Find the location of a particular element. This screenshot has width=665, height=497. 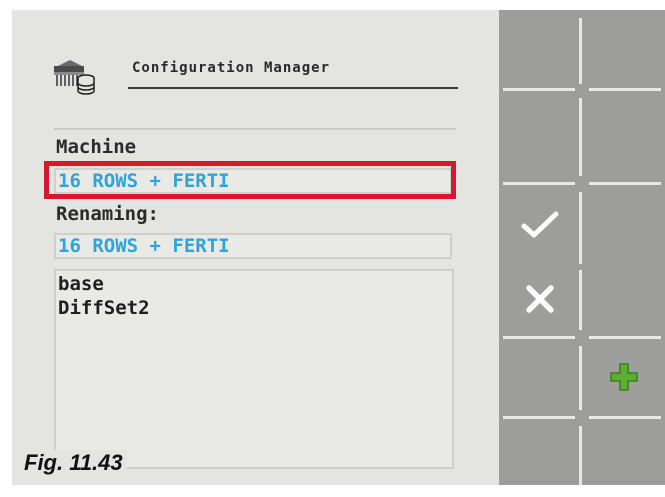

checkmark-icon is located at coordinates (540, 224).